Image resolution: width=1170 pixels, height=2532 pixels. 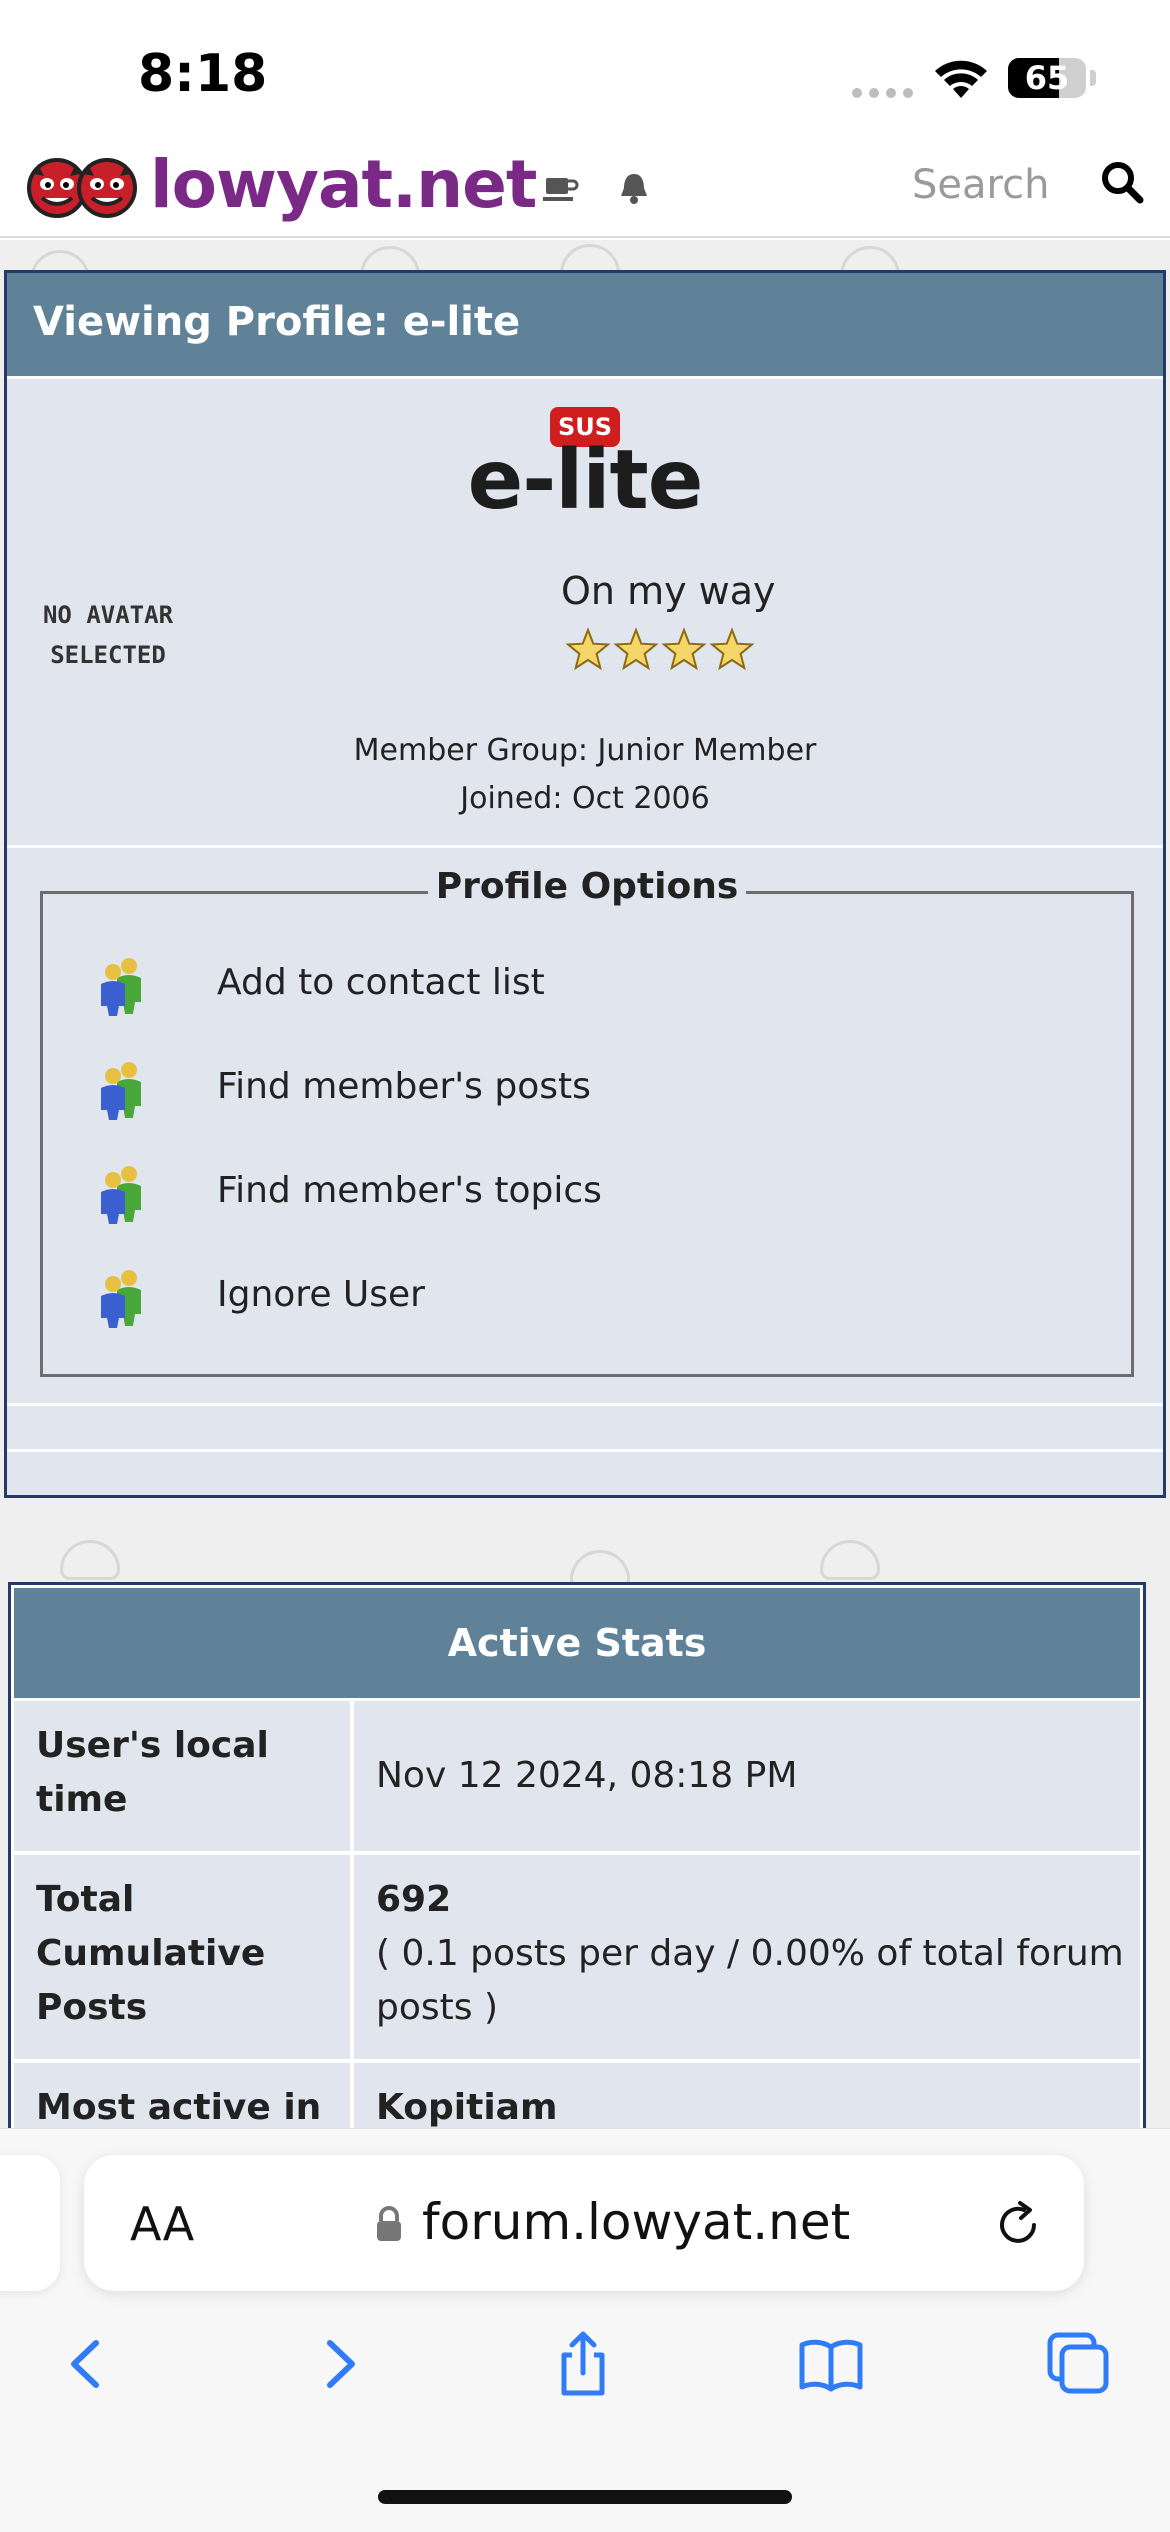 What do you see at coordinates (277, 322) in the screenshot?
I see `page-title: Viewing Profile: e-lite` at bounding box center [277, 322].